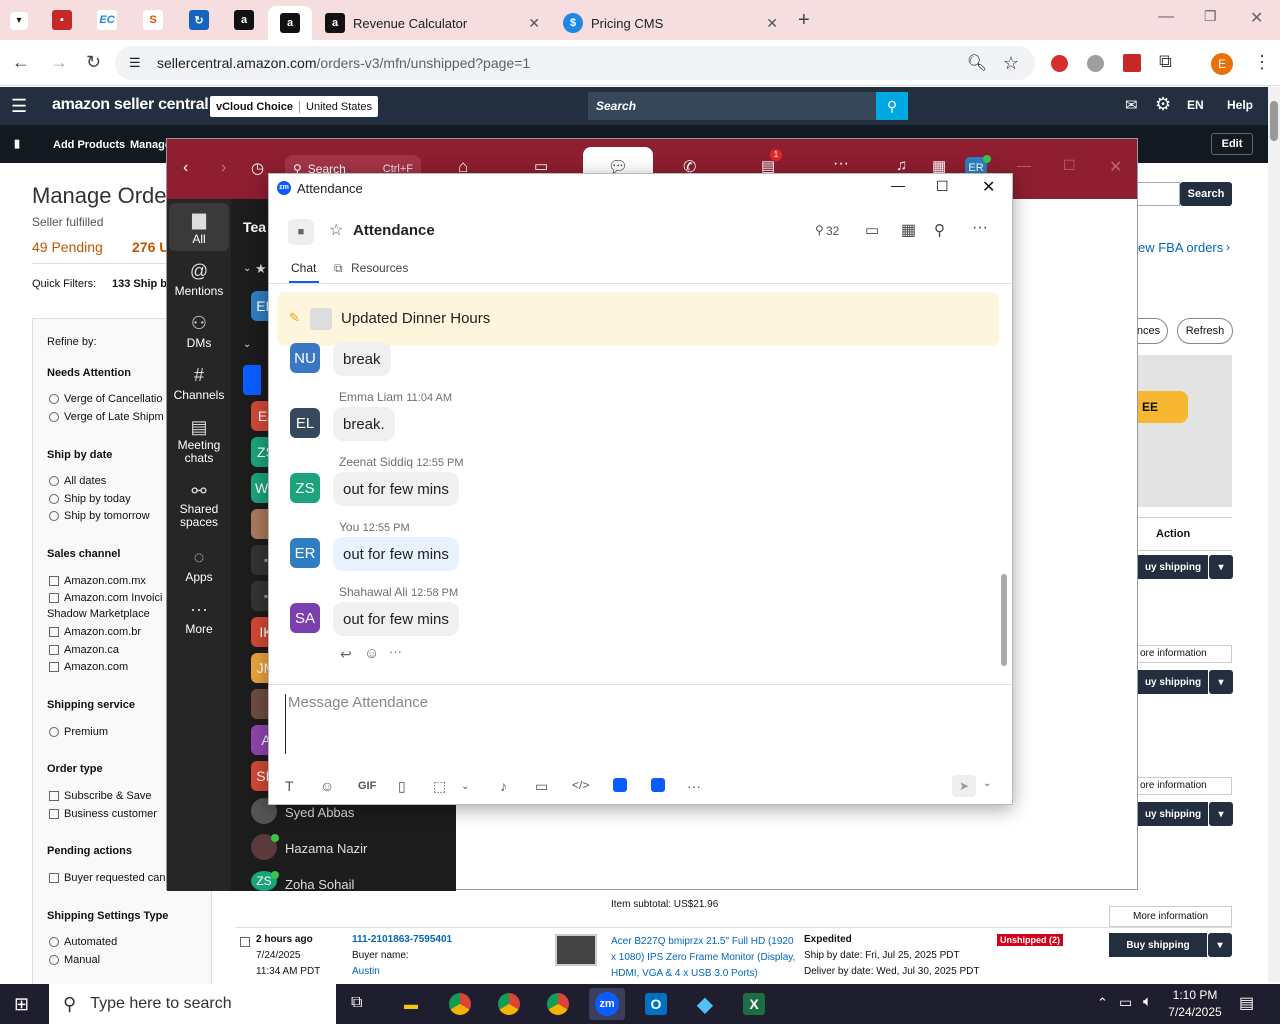 This screenshot has width=1280, height=1024. I want to click on browser-menu-icon: ⋮, so click(1262, 62).